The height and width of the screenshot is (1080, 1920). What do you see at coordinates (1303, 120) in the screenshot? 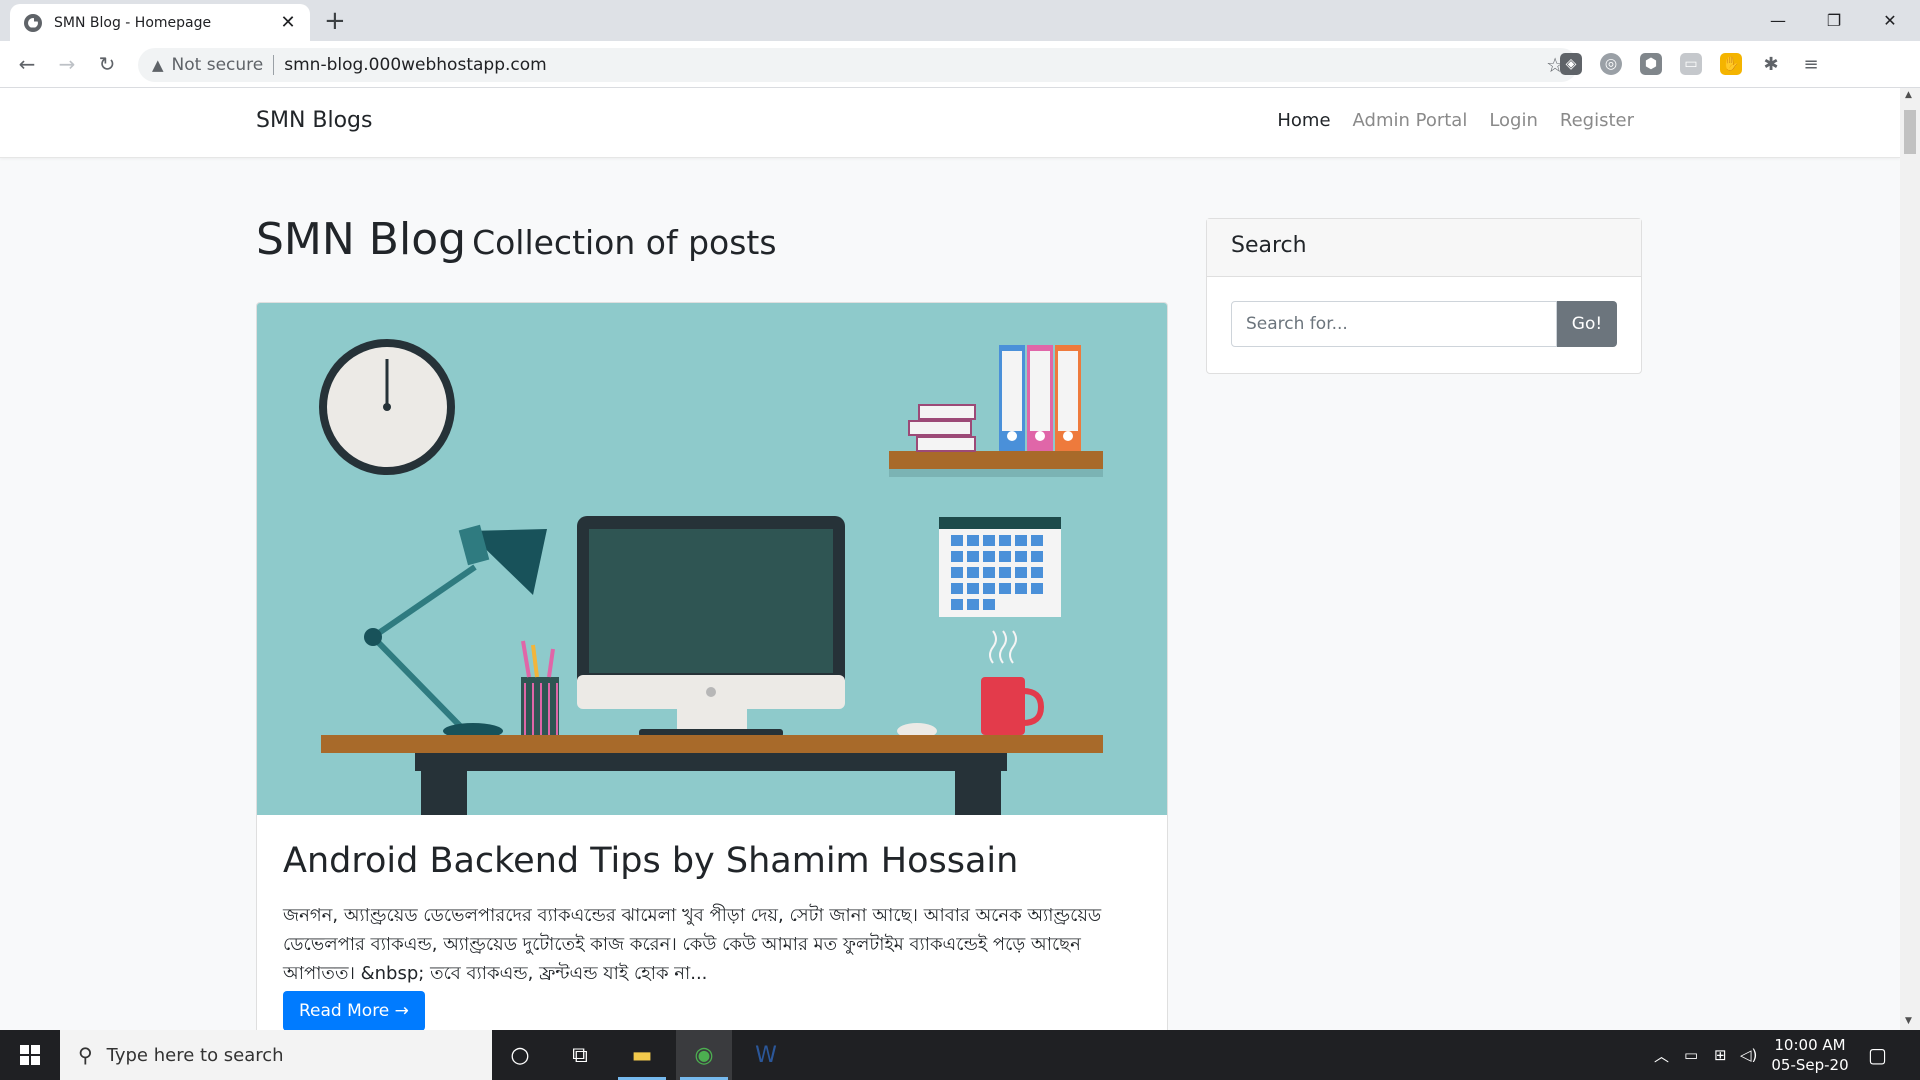
I see `nav-home-link: Home` at bounding box center [1303, 120].